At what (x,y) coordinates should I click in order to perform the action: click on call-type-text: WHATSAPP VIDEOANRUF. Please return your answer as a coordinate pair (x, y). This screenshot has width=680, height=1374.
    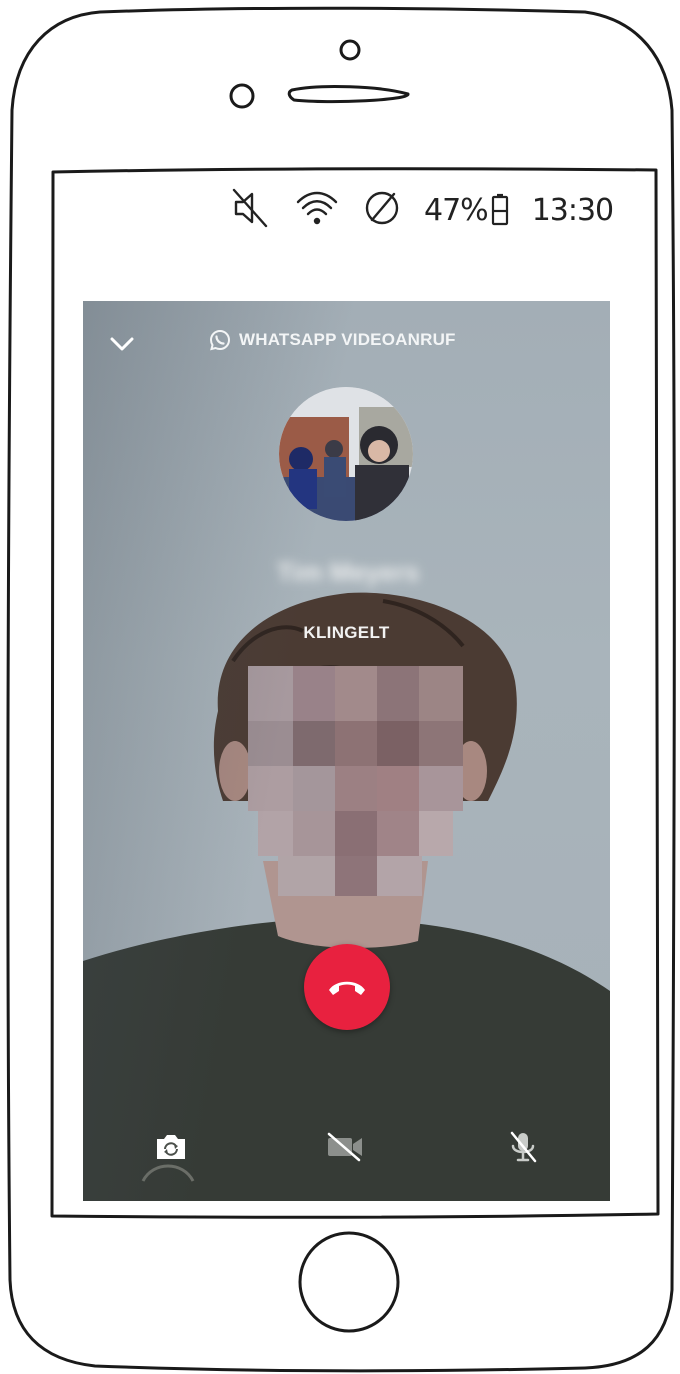
    Looking at the image, I should click on (347, 339).